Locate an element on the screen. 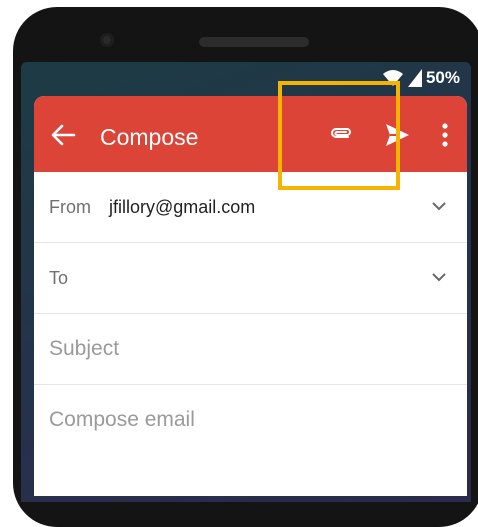  body-placeholder: Compose email is located at coordinates (122, 419).